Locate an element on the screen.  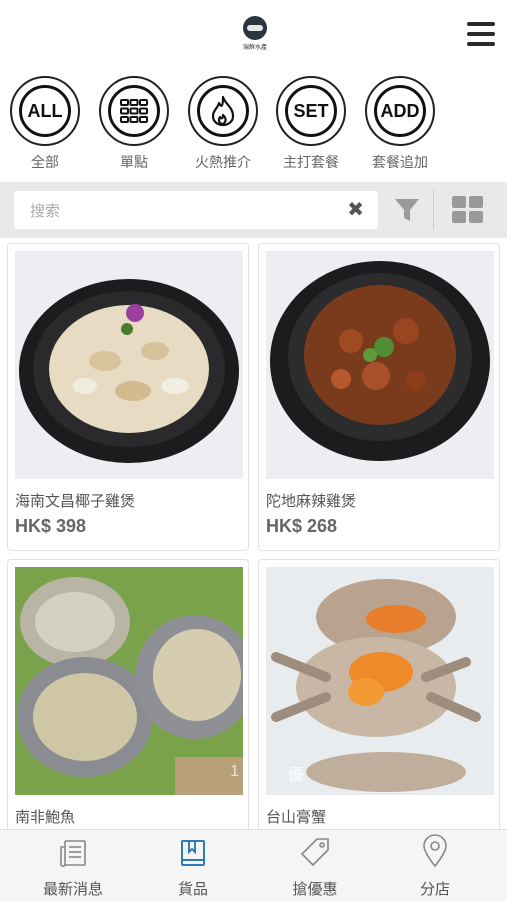
category-set: SET 主打套餐 is located at coordinates (311, 124).